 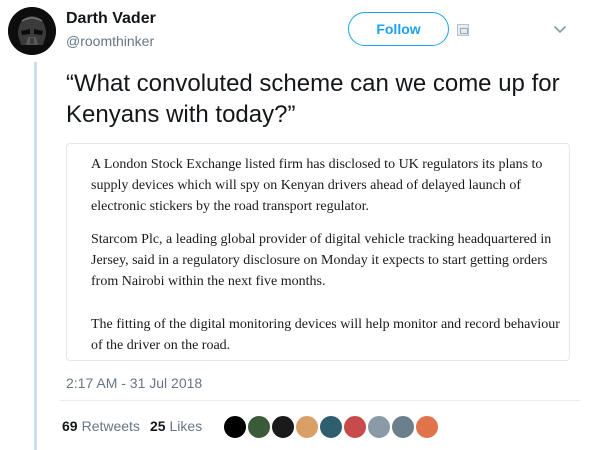 I want to click on helmet-icon, so click(x=32, y=31).